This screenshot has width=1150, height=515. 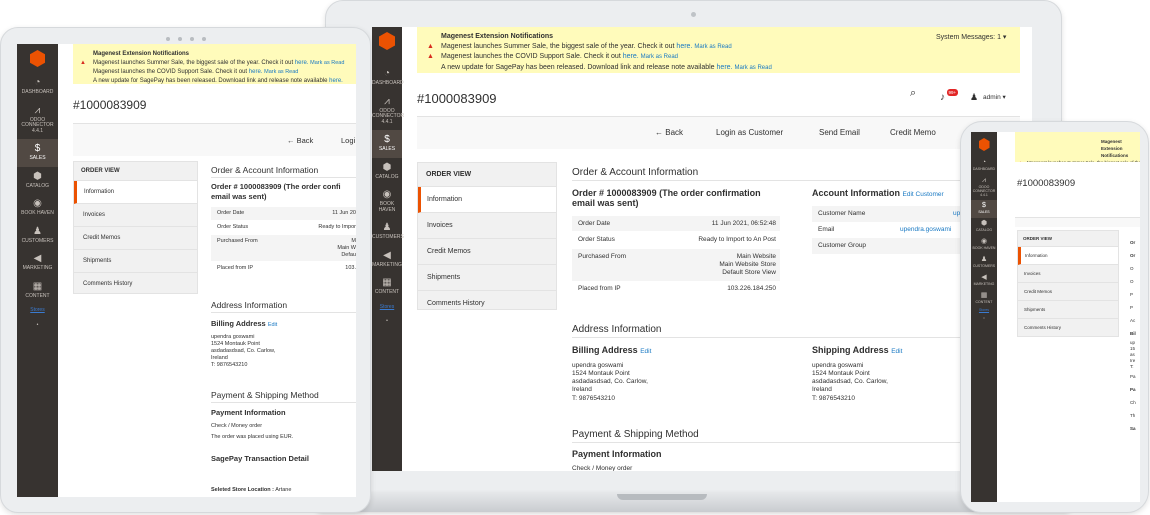 What do you see at coordinates (984, 242) in the screenshot?
I see `book-icon: ◉` at bounding box center [984, 242].